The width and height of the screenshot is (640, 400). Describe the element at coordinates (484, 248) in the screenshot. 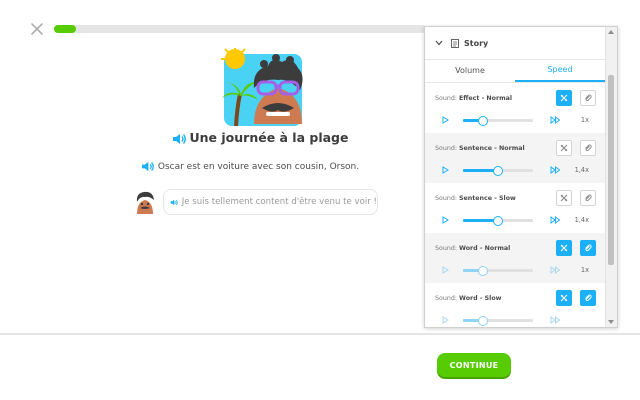

I see `sound-name: Word - Normal` at that location.